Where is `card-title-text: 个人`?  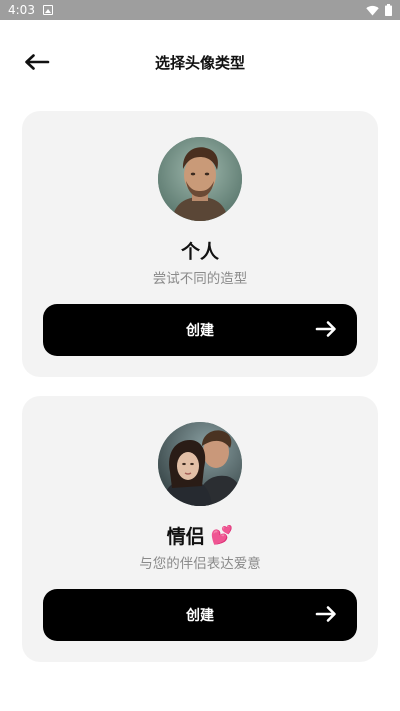 card-title-text: 个人 is located at coordinates (199, 252).